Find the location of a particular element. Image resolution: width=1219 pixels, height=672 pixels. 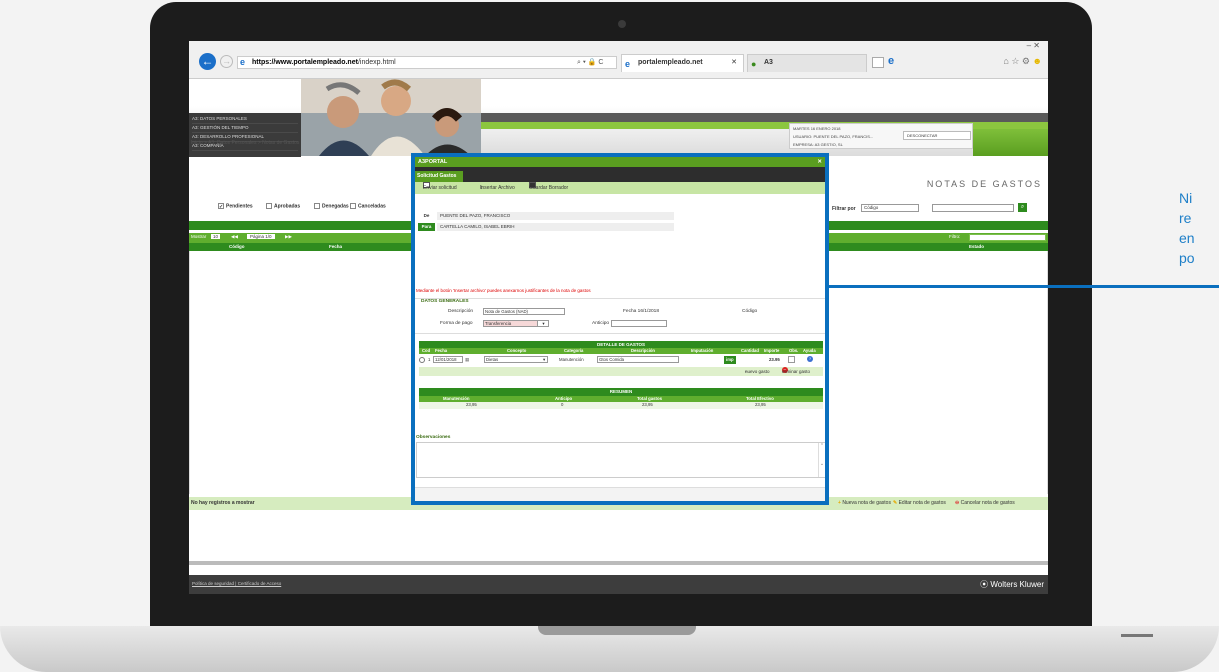

checkbox-icon: ✓ is located at coordinates (221, 206).